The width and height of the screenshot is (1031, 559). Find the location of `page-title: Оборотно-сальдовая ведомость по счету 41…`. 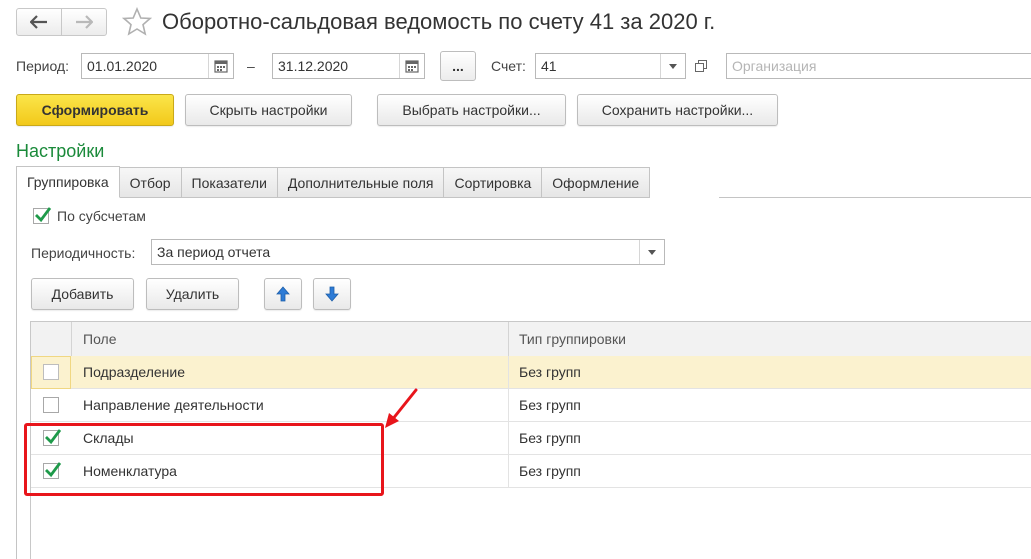

page-title: Оборотно-сальдовая ведомость по счету 41… is located at coordinates (439, 21).